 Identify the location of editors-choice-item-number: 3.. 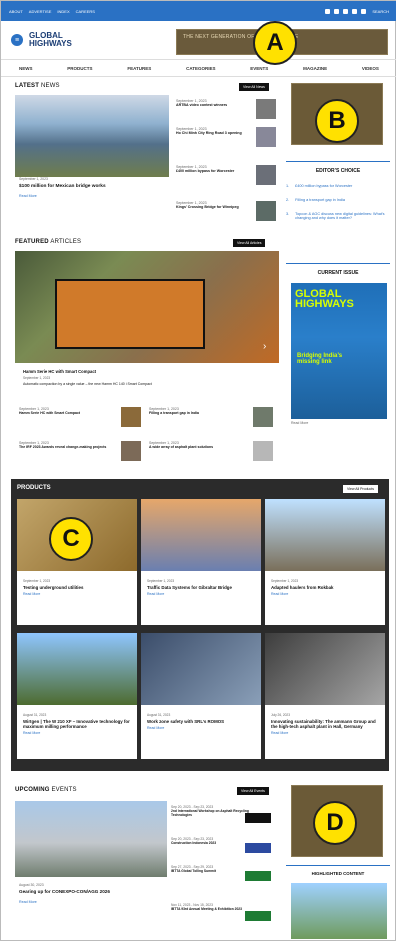
(288, 214).